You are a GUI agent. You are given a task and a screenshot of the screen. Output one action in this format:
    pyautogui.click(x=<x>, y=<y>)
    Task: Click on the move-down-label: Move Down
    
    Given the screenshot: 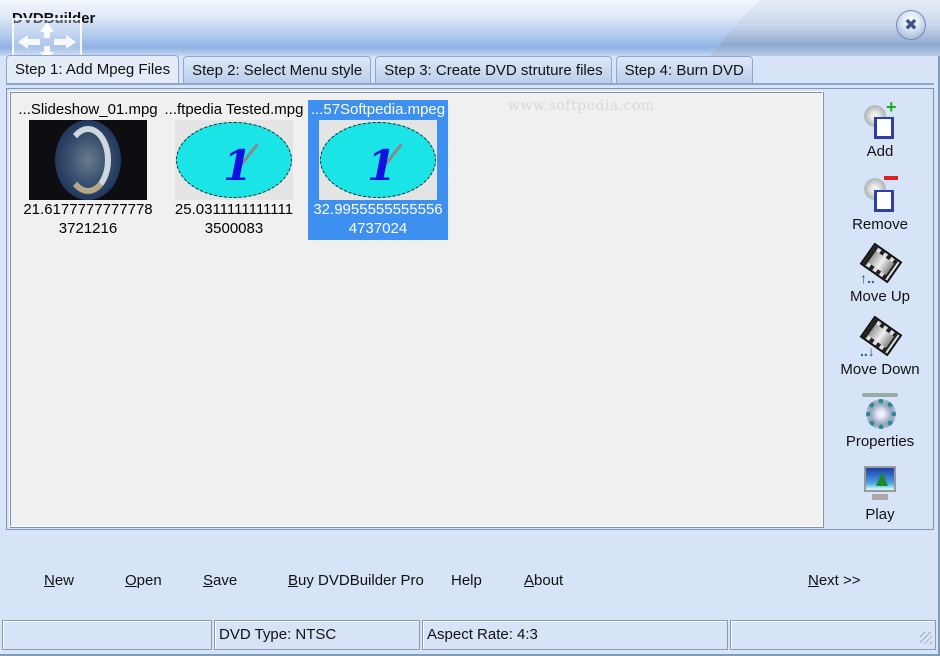 What is the action you would take?
    pyautogui.click(x=880, y=369)
    